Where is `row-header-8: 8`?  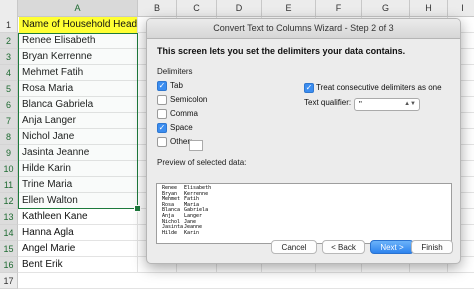
row-header-8: 8 is located at coordinates (9, 137).